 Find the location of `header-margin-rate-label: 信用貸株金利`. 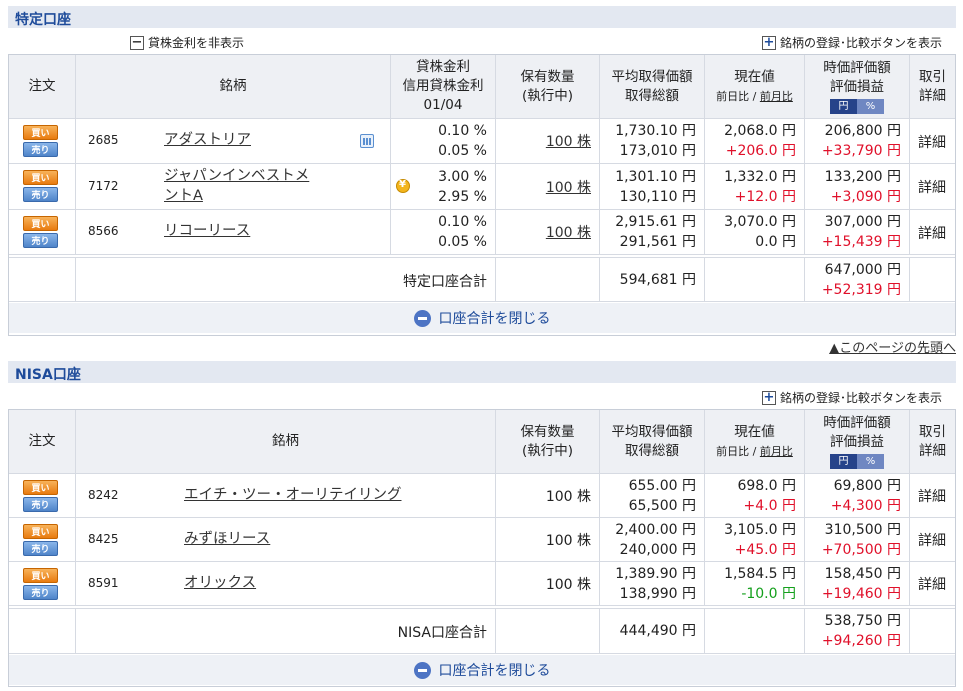

header-margin-rate-label: 信用貸株金利 is located at coordinates (443, 86).